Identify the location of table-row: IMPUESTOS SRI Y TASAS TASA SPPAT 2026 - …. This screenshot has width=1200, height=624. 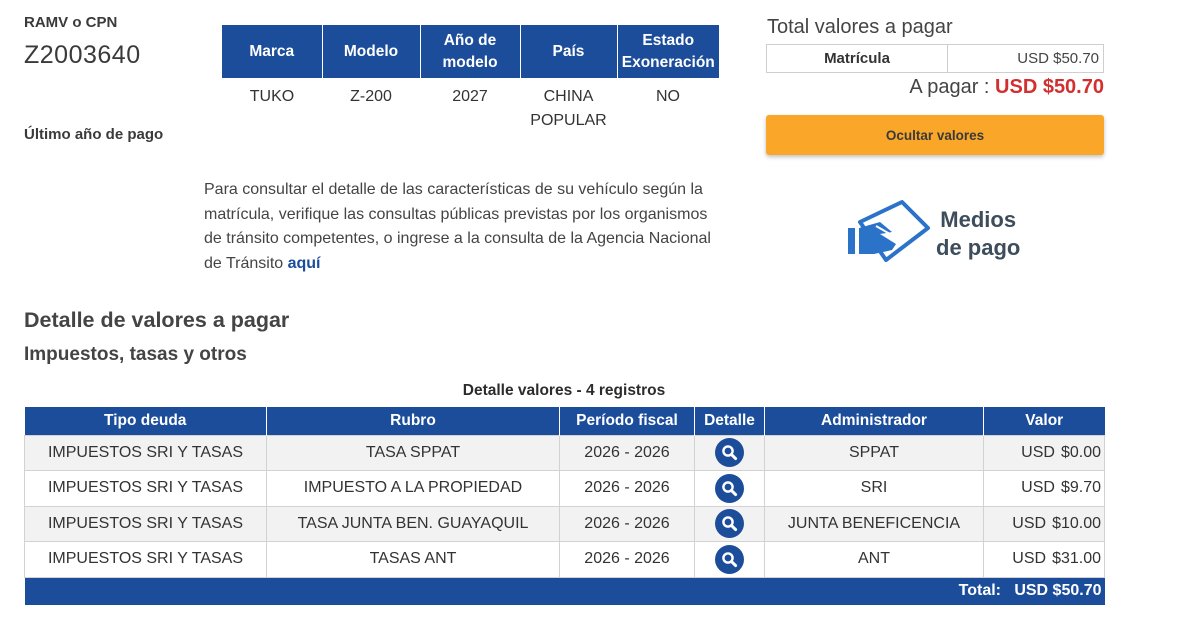
(564, 452).